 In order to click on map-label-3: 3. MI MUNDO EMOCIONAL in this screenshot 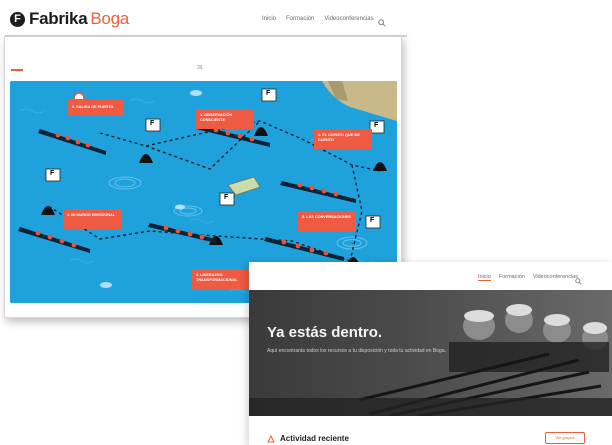, I will do `click(92, 219)`.